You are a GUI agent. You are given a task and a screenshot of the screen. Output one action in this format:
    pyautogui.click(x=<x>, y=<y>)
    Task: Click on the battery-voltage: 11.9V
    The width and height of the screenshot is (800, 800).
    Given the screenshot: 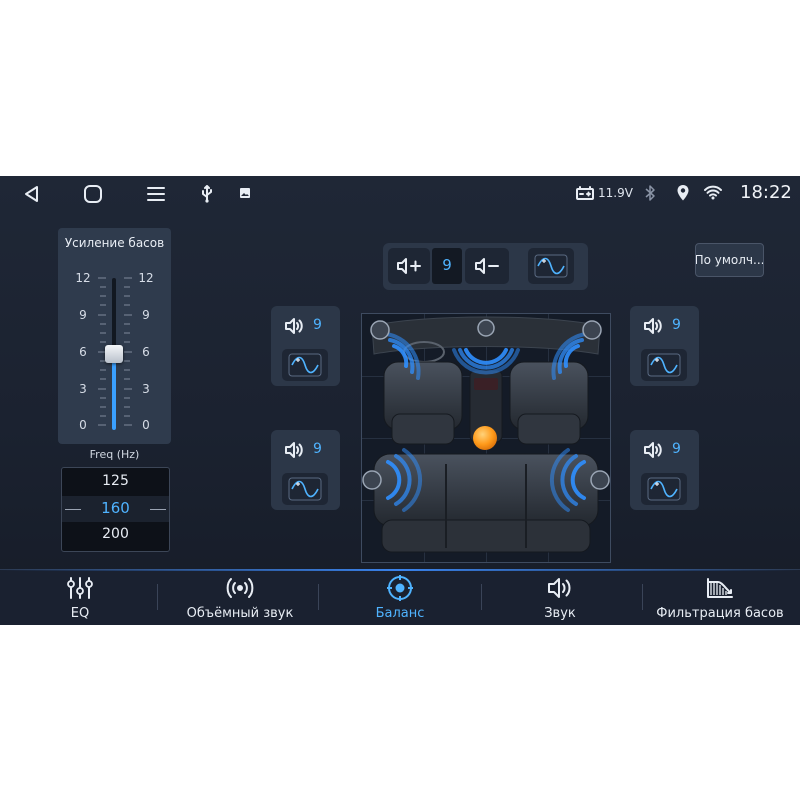 What is the action you would take?
    pyautogui.click(x=615, y=193)
    